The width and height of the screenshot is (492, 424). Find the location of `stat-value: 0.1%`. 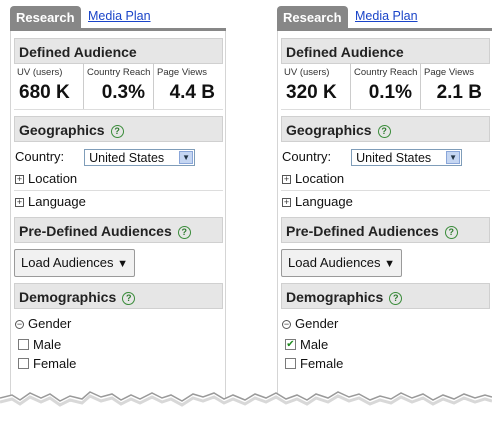

stat-value: 0.1% is located at coordinates (390, 92).